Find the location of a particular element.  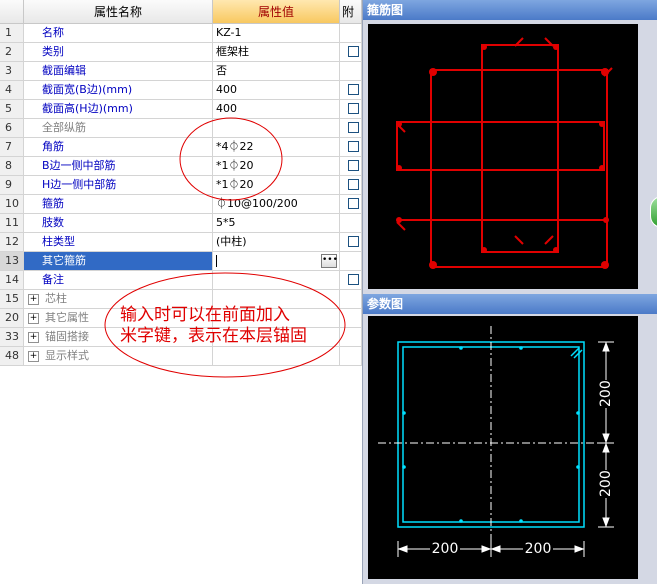

dim-right-bottom: 200 is located at coordinates (607, 484).